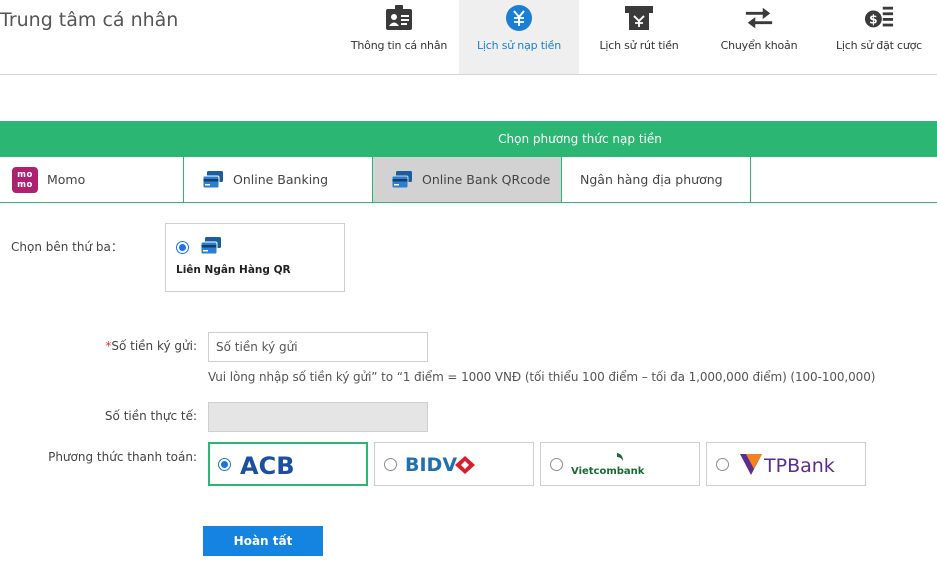 The width and height of the screenshot is (937, 575). Describe the element at coordinates (150, 416) in the screenshot. I see `actual-amount-label: Số tiền thực tế:` at that location.